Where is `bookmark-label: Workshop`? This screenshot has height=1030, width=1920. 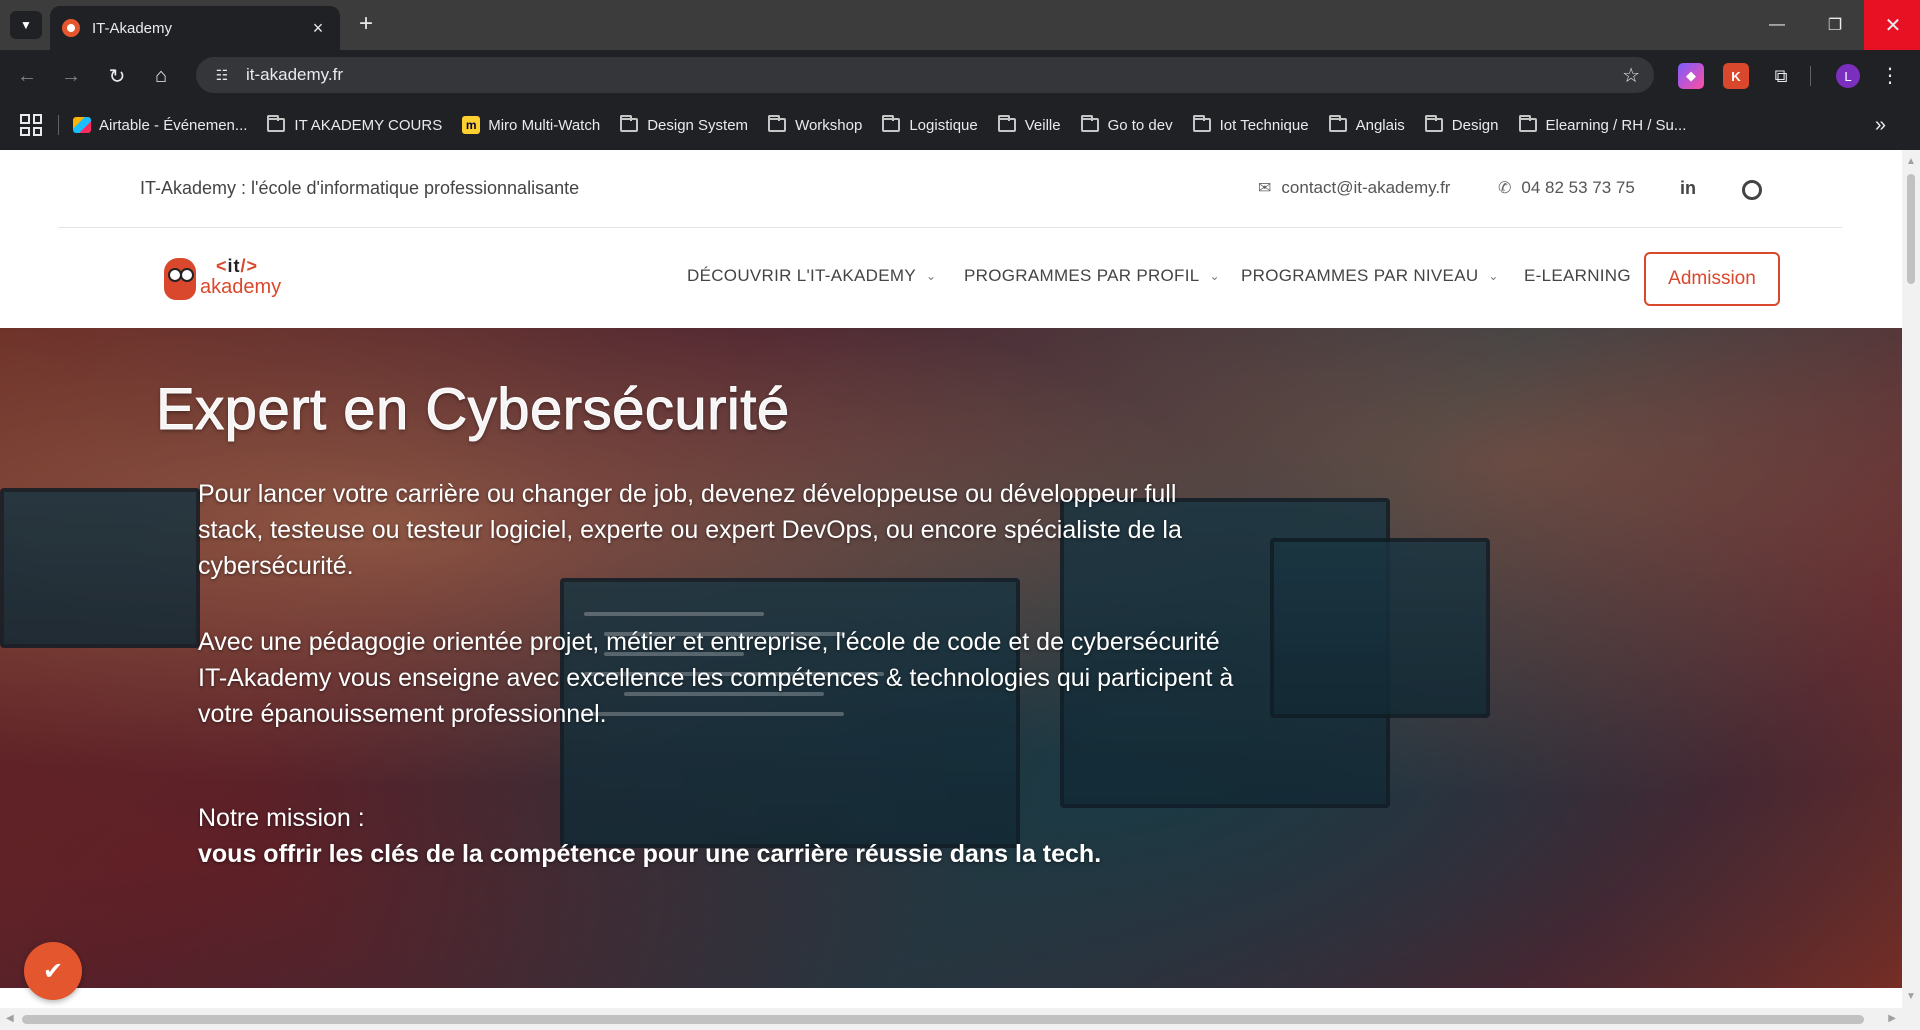
bookmark-label: Workshop is located at coordinates (829, 125).